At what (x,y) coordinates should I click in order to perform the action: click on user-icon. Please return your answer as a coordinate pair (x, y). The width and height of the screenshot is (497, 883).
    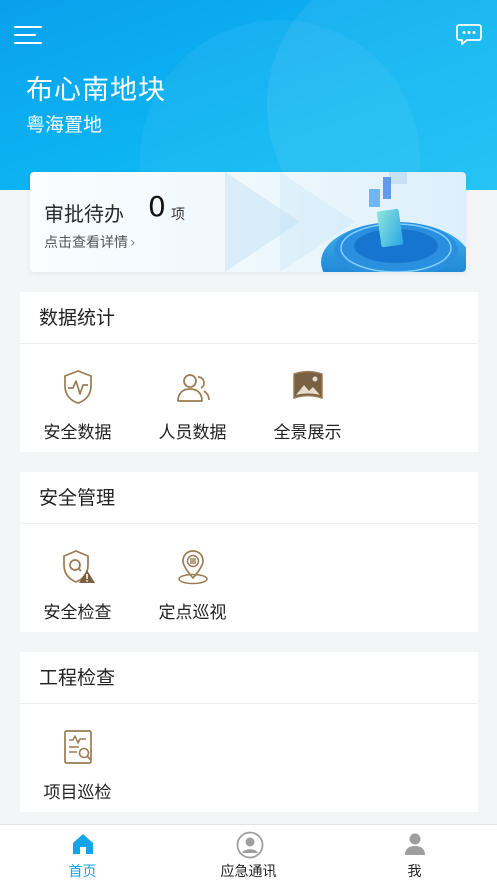
    Looking at the image, I should click on (415, 844).